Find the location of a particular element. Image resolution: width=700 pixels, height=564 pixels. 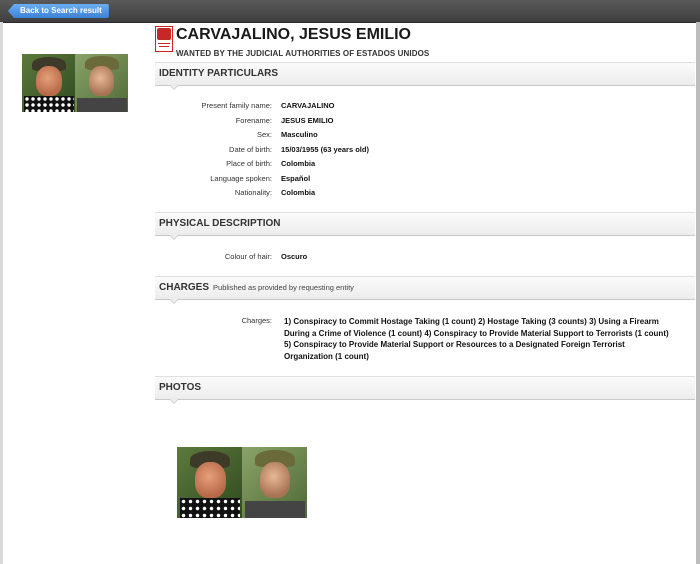

section-title: PHYSICAL DESCRIPTION is located at coordinates (220, 223).